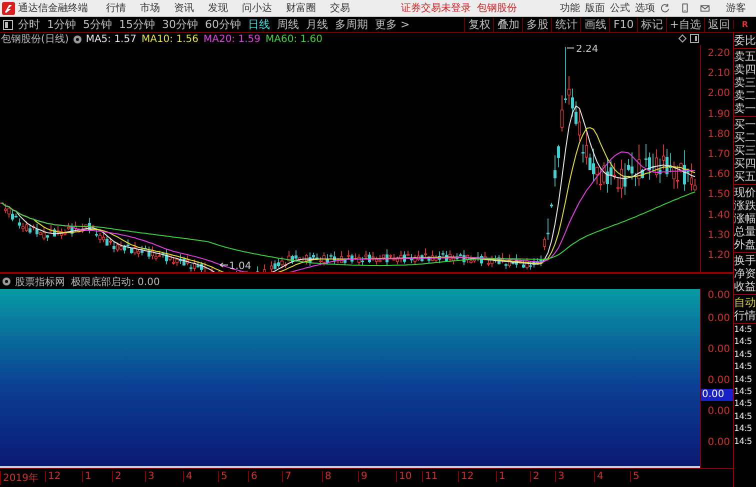  I want to click on price-axis-label: 1.80, so click(719, 134).